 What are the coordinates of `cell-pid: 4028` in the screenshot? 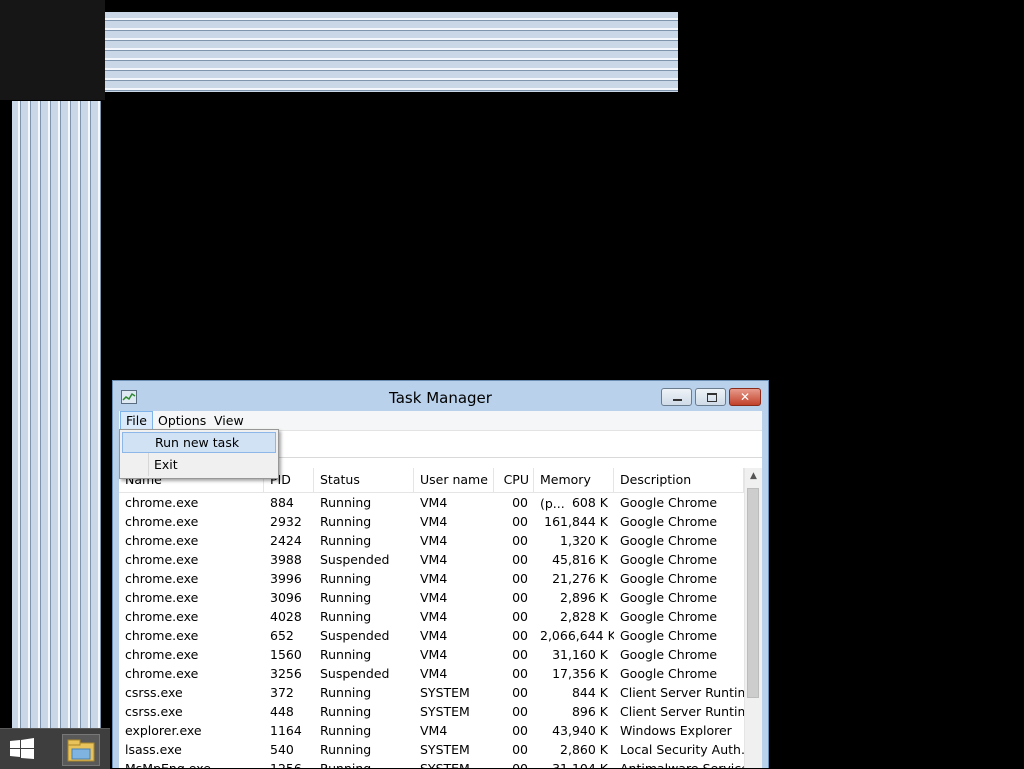 It's located at (286, 616).